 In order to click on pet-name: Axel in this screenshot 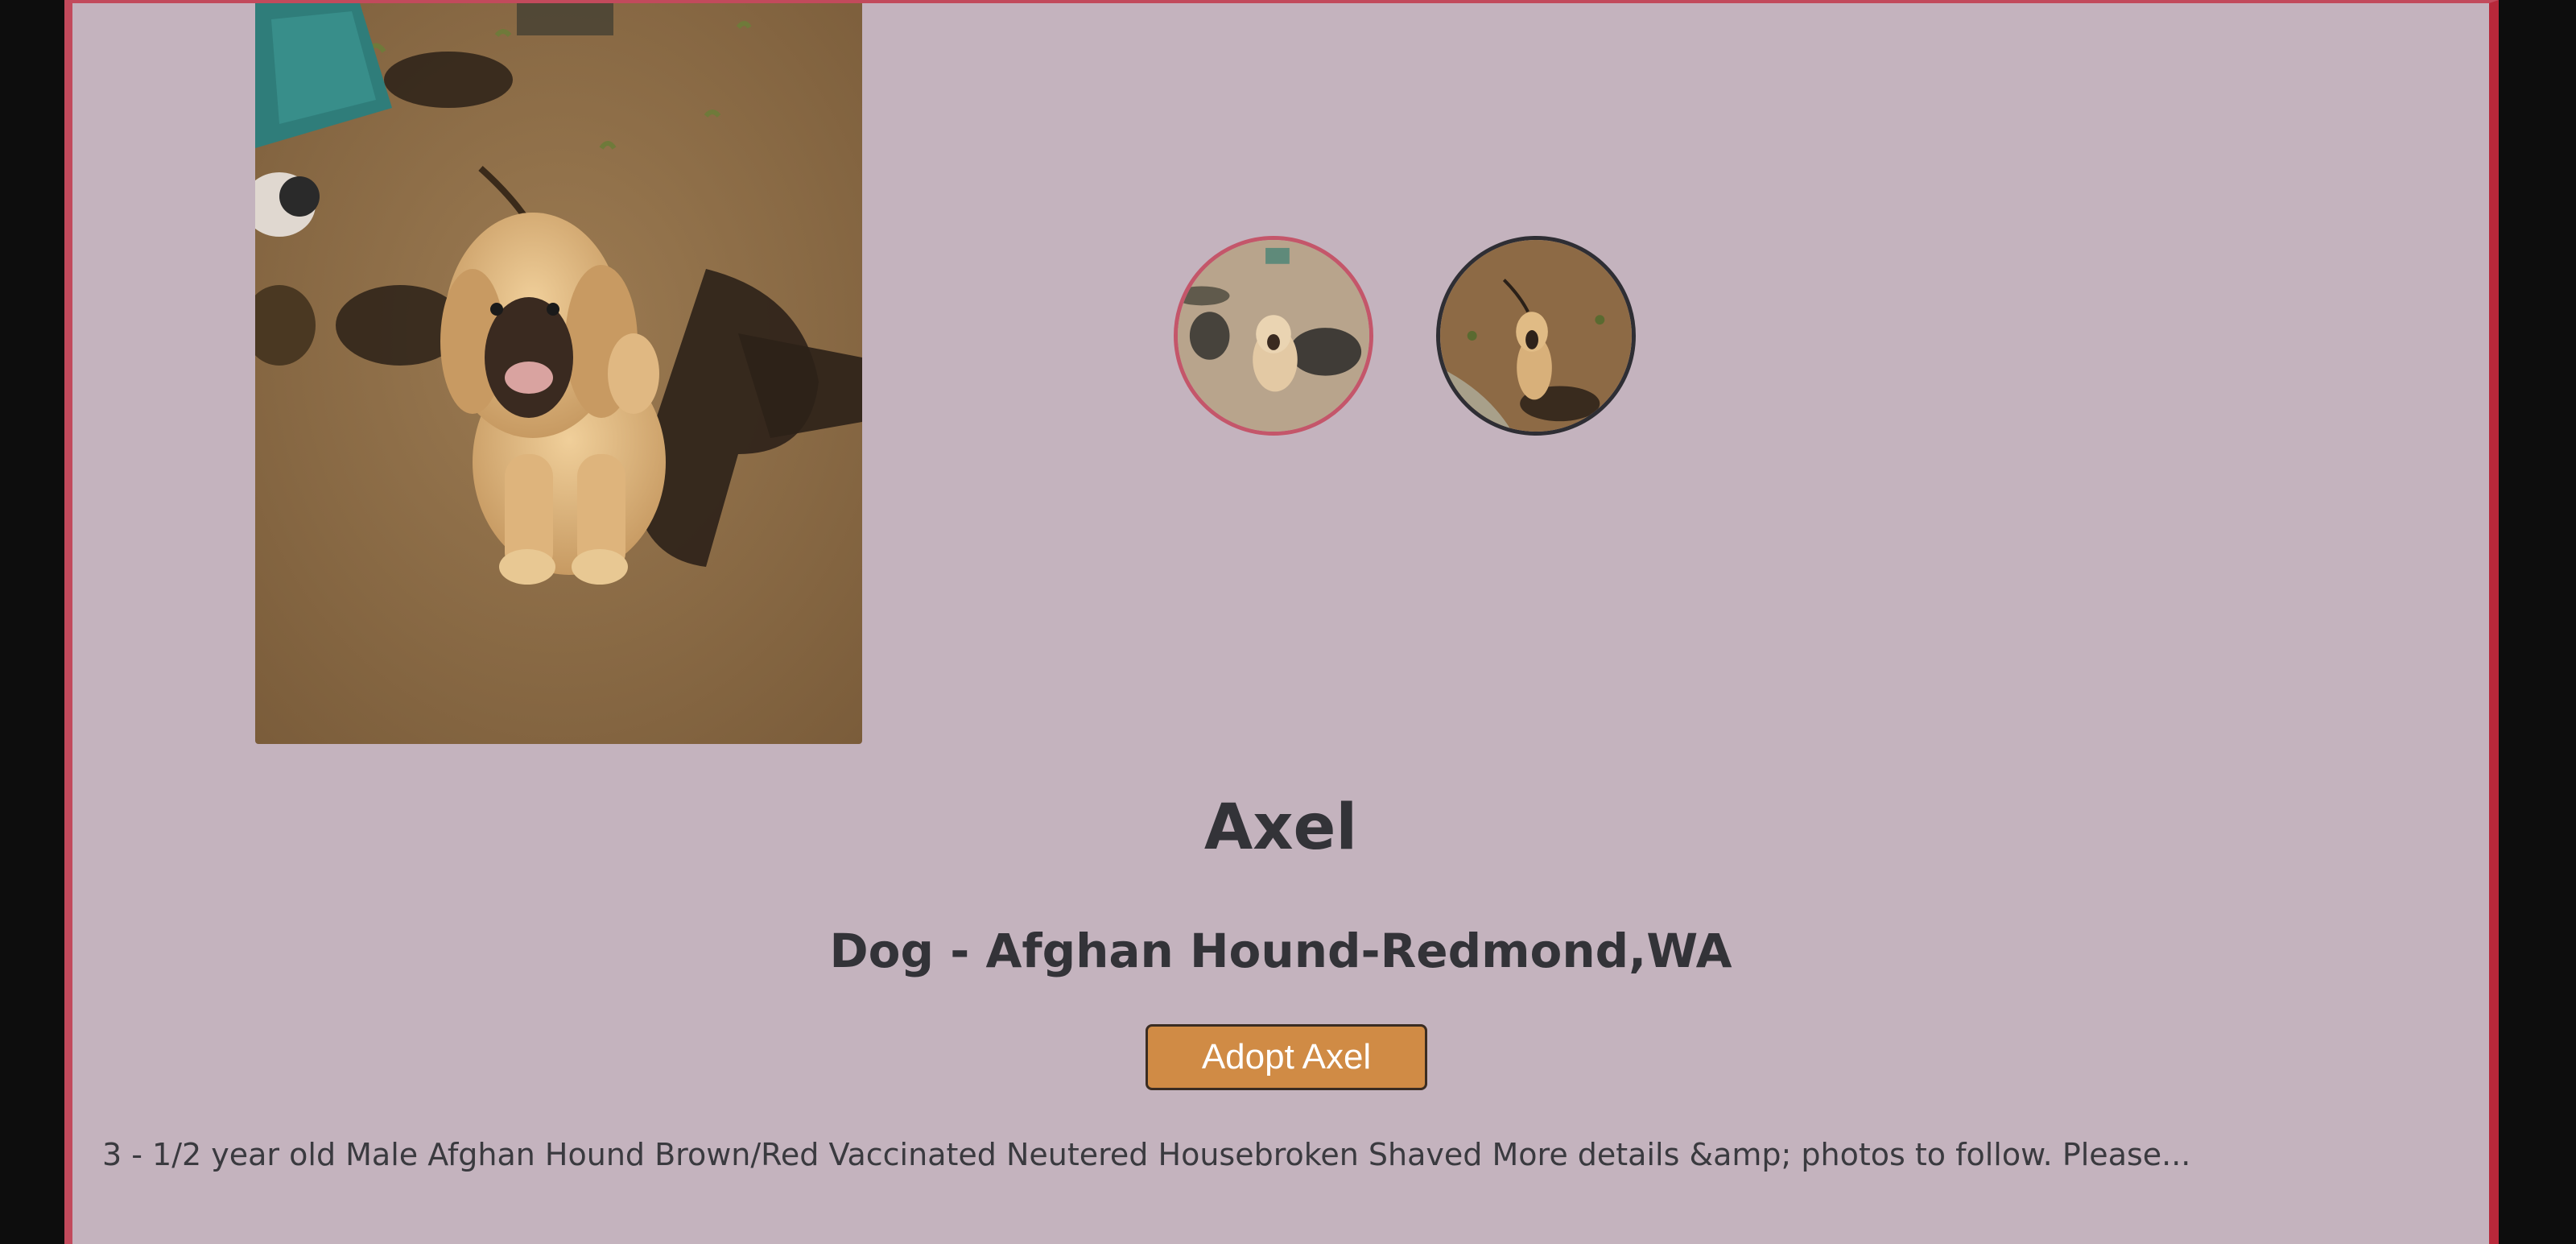, I will do `click(1280, 827)`.